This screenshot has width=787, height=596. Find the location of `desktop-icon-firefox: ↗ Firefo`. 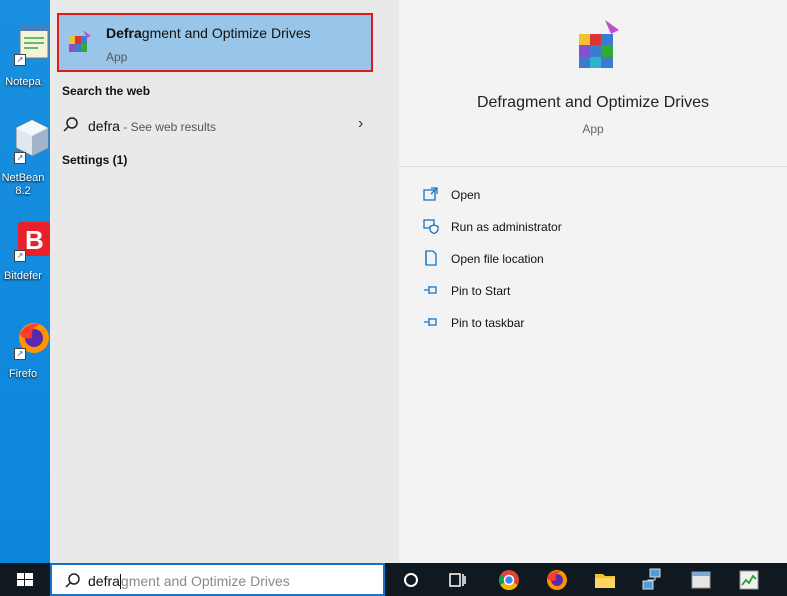

desktop-icon-firefox: ↗ Firefo is located at coordinates (25, 353).